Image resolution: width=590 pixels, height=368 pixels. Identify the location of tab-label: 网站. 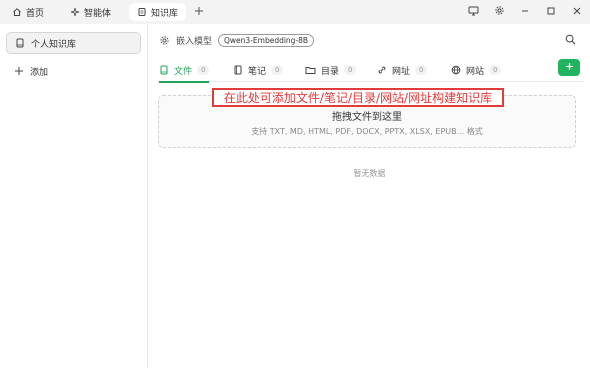
(475, 71).